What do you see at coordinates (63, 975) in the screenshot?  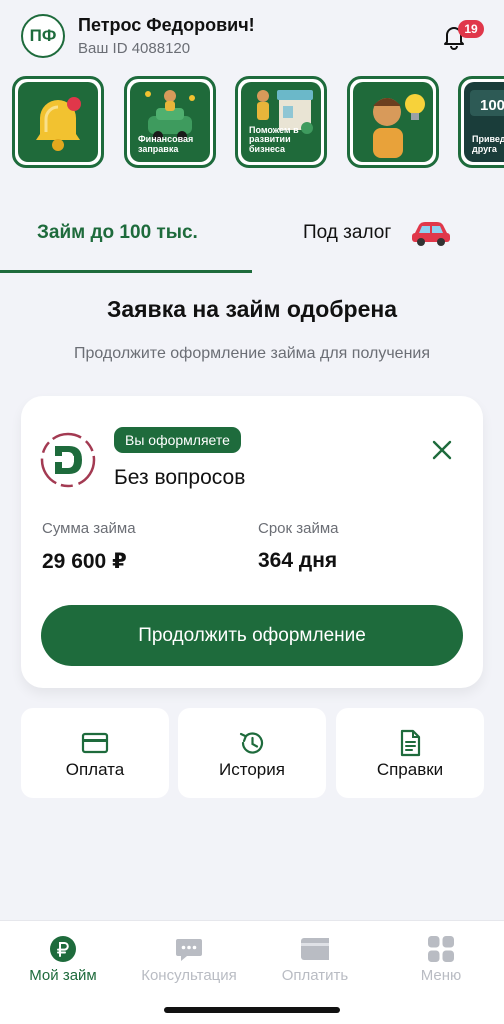 I see `nav-my-loan-label: Мой займ` at bounding box center [63, 975].